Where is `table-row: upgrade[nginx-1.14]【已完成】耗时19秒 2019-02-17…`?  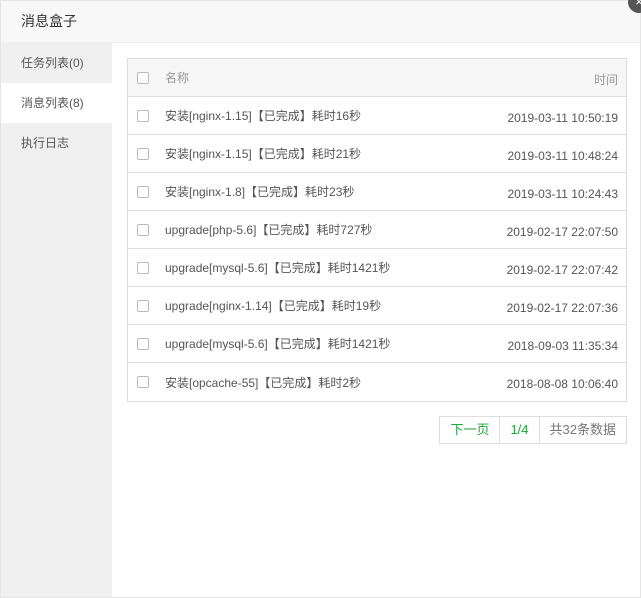 table-row: upgrade[nginx-1.14]【已完成】耗时19秒 2019-02-17… is located at coordinates (377, 306).